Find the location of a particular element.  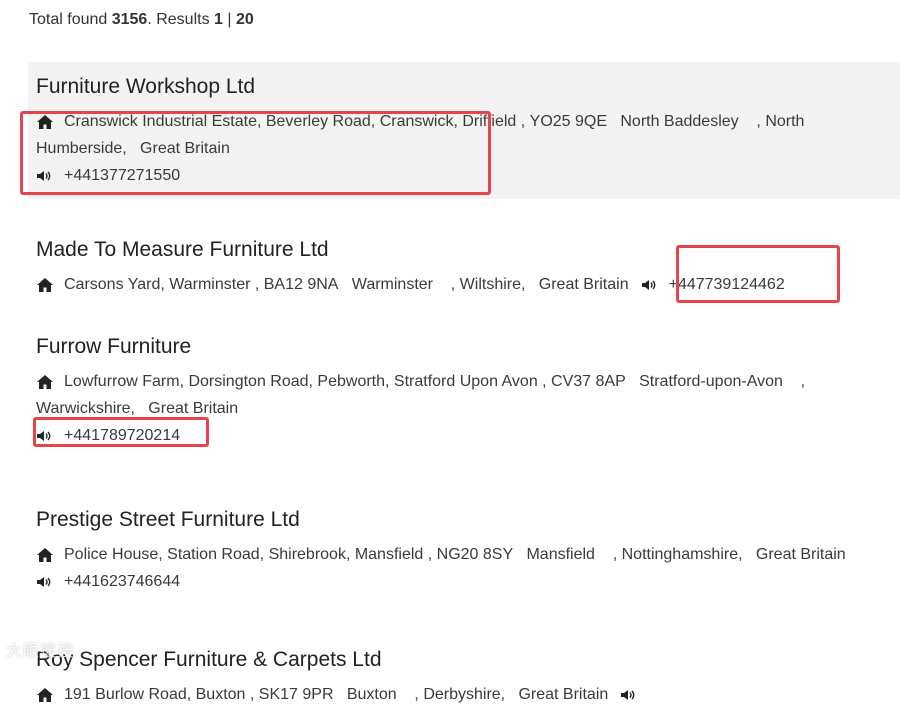

phone-number: +447739124462 is located at coordinates (727, 284).